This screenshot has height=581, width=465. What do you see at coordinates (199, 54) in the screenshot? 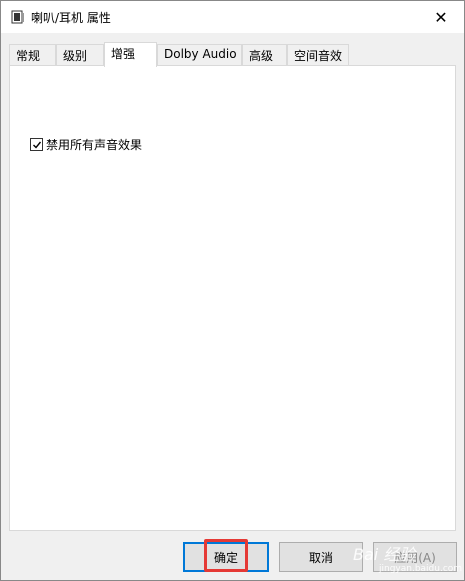
I see `tab-dolby-audio: Dolby Audio` at bounding box center [199, 54].